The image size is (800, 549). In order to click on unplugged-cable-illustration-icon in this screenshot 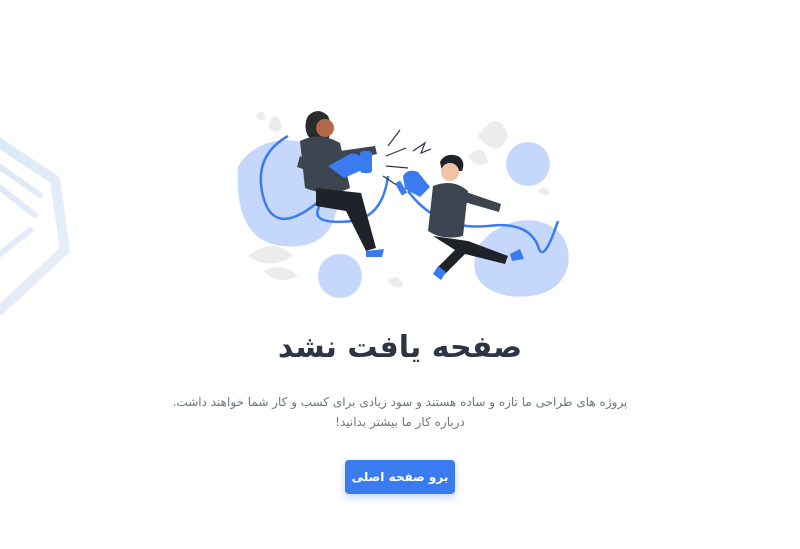, I will do `click(403, 204)`.